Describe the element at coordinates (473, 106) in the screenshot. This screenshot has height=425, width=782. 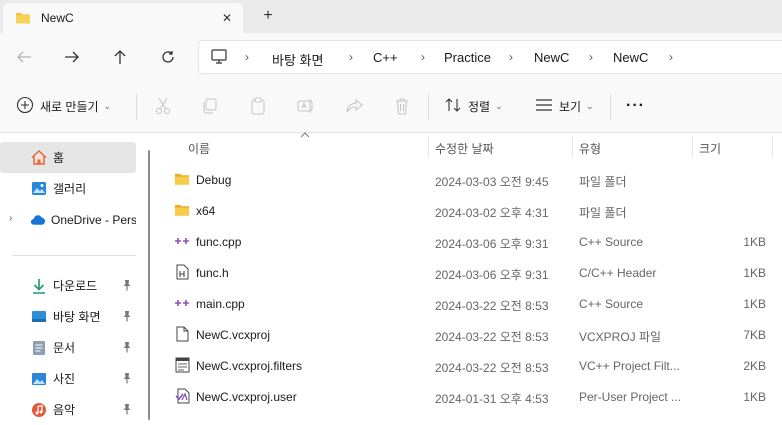
I see `sort-button: 정렬 ⌄` at that location.